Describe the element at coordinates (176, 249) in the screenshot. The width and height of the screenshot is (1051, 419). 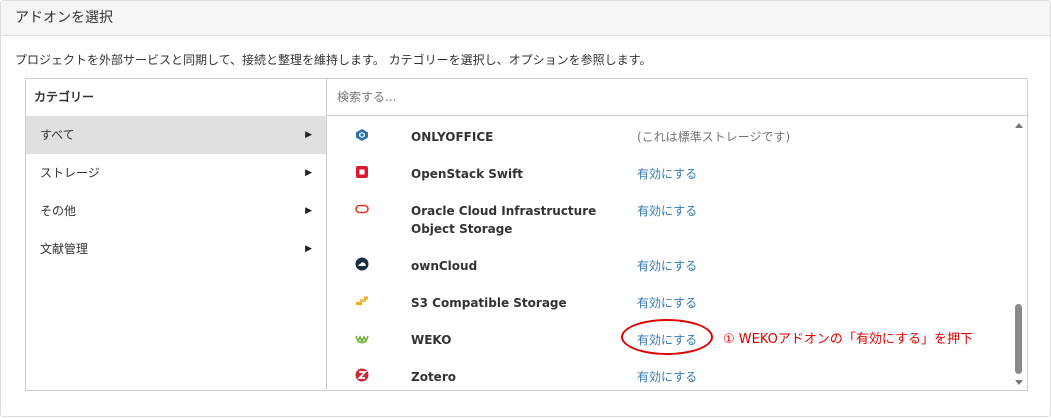
I see `category-item-citations: 文献管理 ▶` at that location.